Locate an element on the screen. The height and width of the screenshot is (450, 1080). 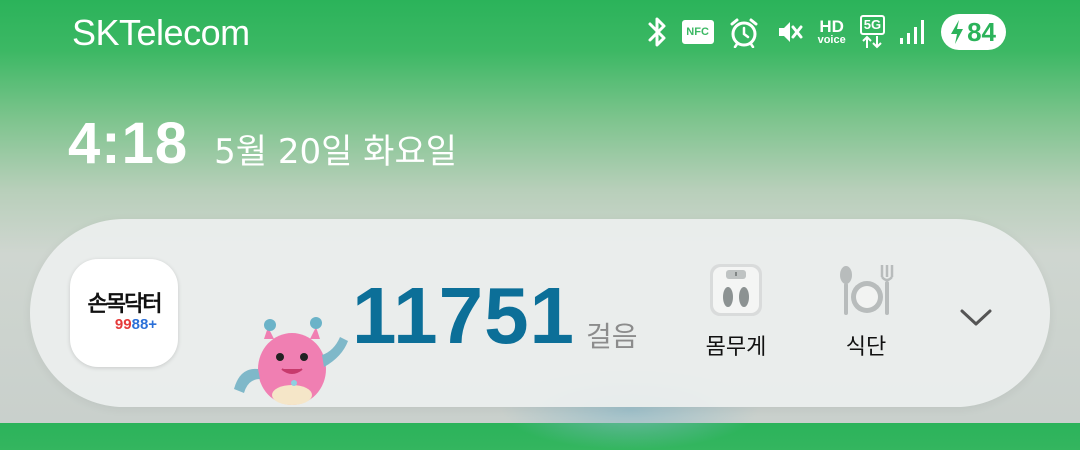
date: 5월 20일 화요일 is located at coordinates (336, 152).